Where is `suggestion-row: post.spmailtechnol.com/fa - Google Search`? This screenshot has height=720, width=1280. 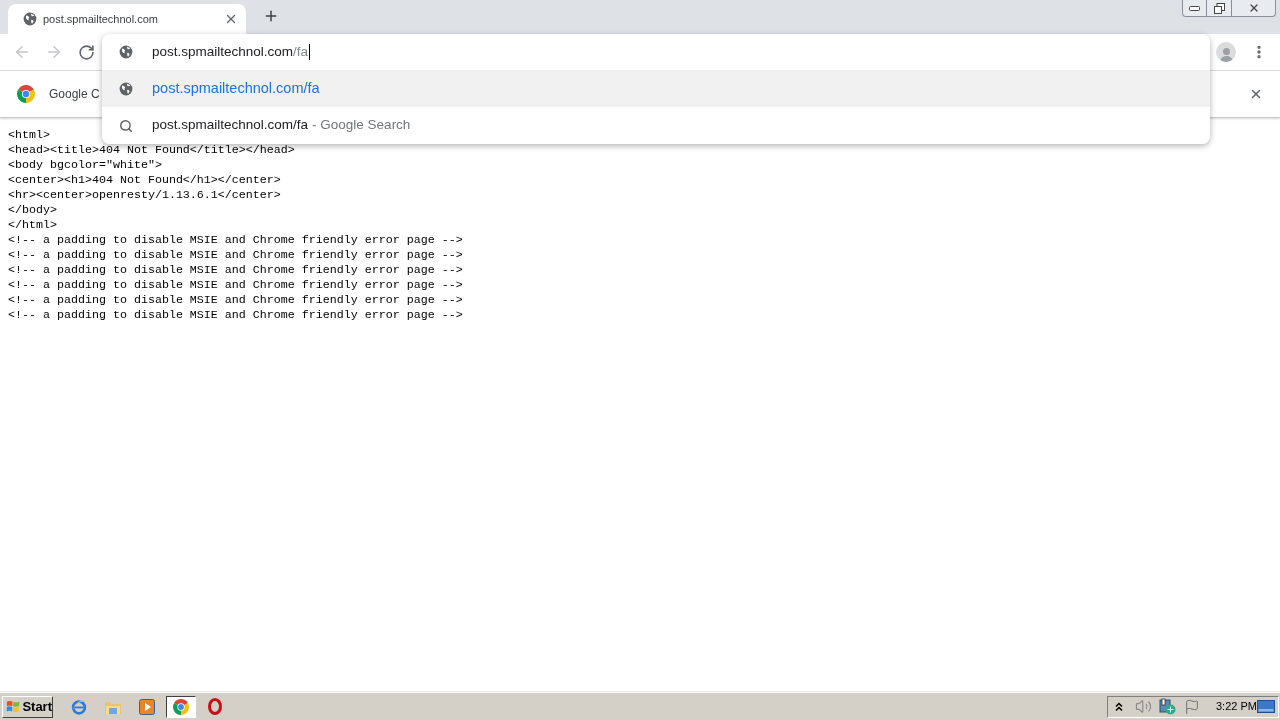 suggestion-row: post.spmailtechnol.com/fa - Google Search is located at coordinates (656, 125).